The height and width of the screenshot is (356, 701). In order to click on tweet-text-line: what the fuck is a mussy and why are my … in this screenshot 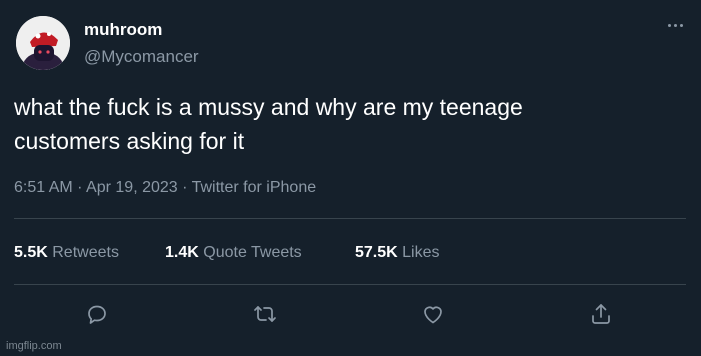, I will do `click(268, 107)`.